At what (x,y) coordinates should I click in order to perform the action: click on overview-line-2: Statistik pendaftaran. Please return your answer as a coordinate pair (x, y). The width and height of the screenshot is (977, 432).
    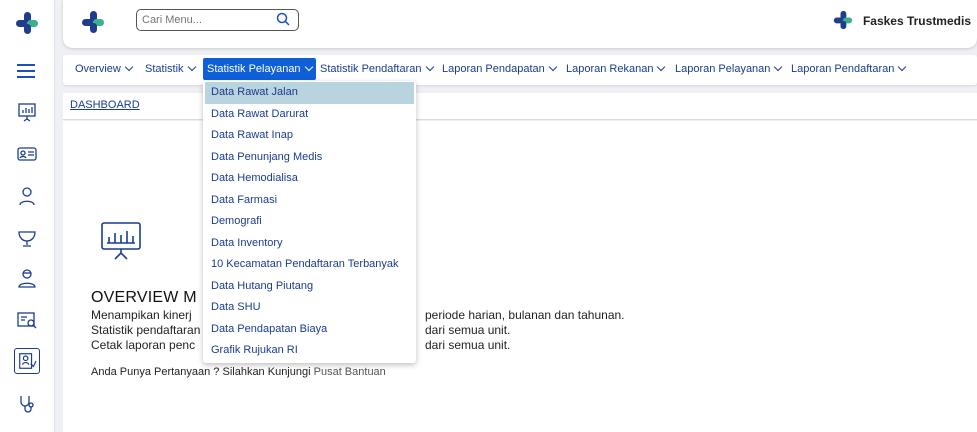
    Looking at the image, I should click on (146, 330).